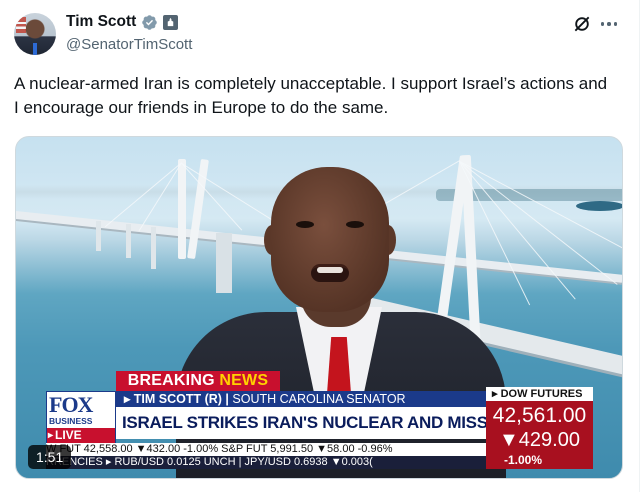  I want to click on speaker-title: SOUTH CAROLINA SENATOR, so click(319, 399).